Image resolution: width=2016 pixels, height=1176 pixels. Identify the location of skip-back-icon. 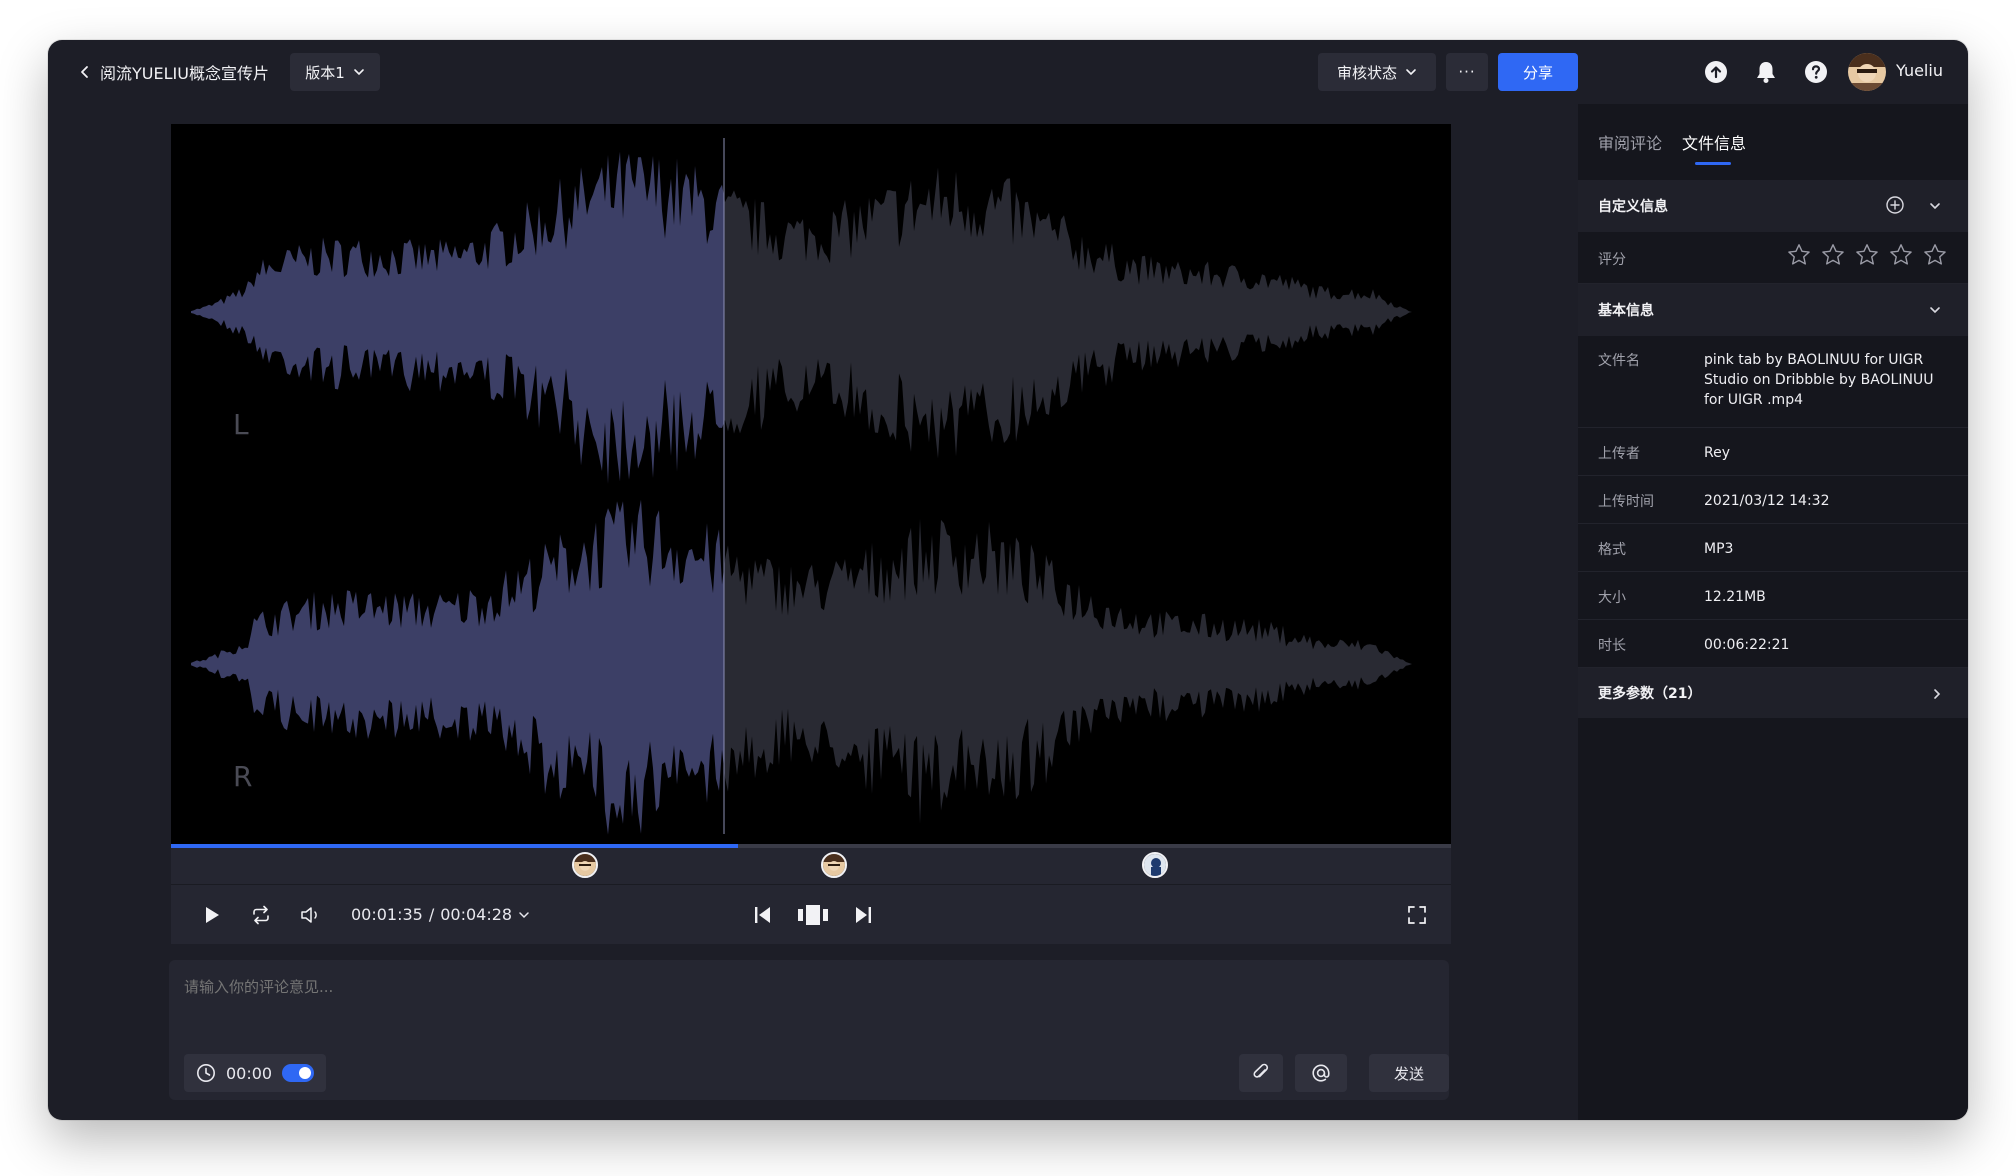
(762, 915).